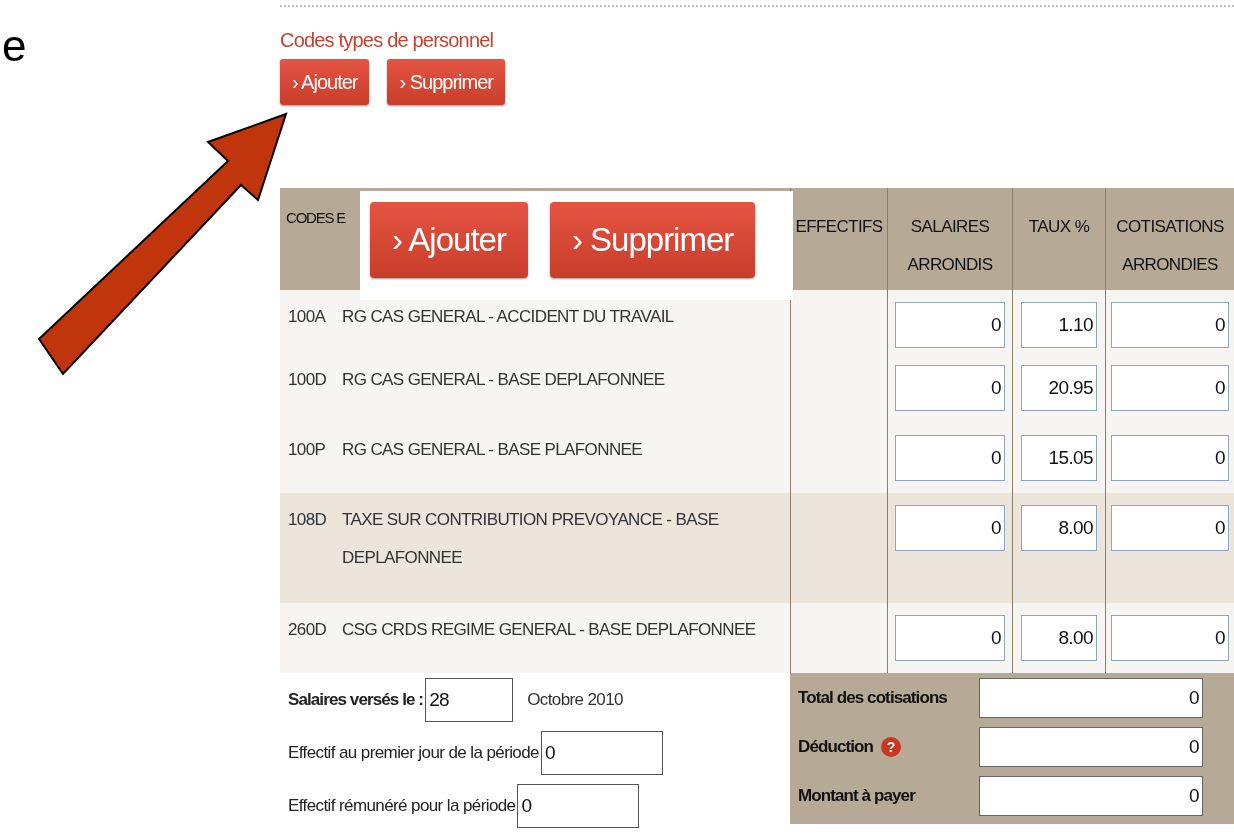 The height and width of the screenshot is (839, 1234). What do you see at coordinates (872, 698) in the screenshot?
I see `summary-label: Total des cotisations` at bounding box center [872, 698].